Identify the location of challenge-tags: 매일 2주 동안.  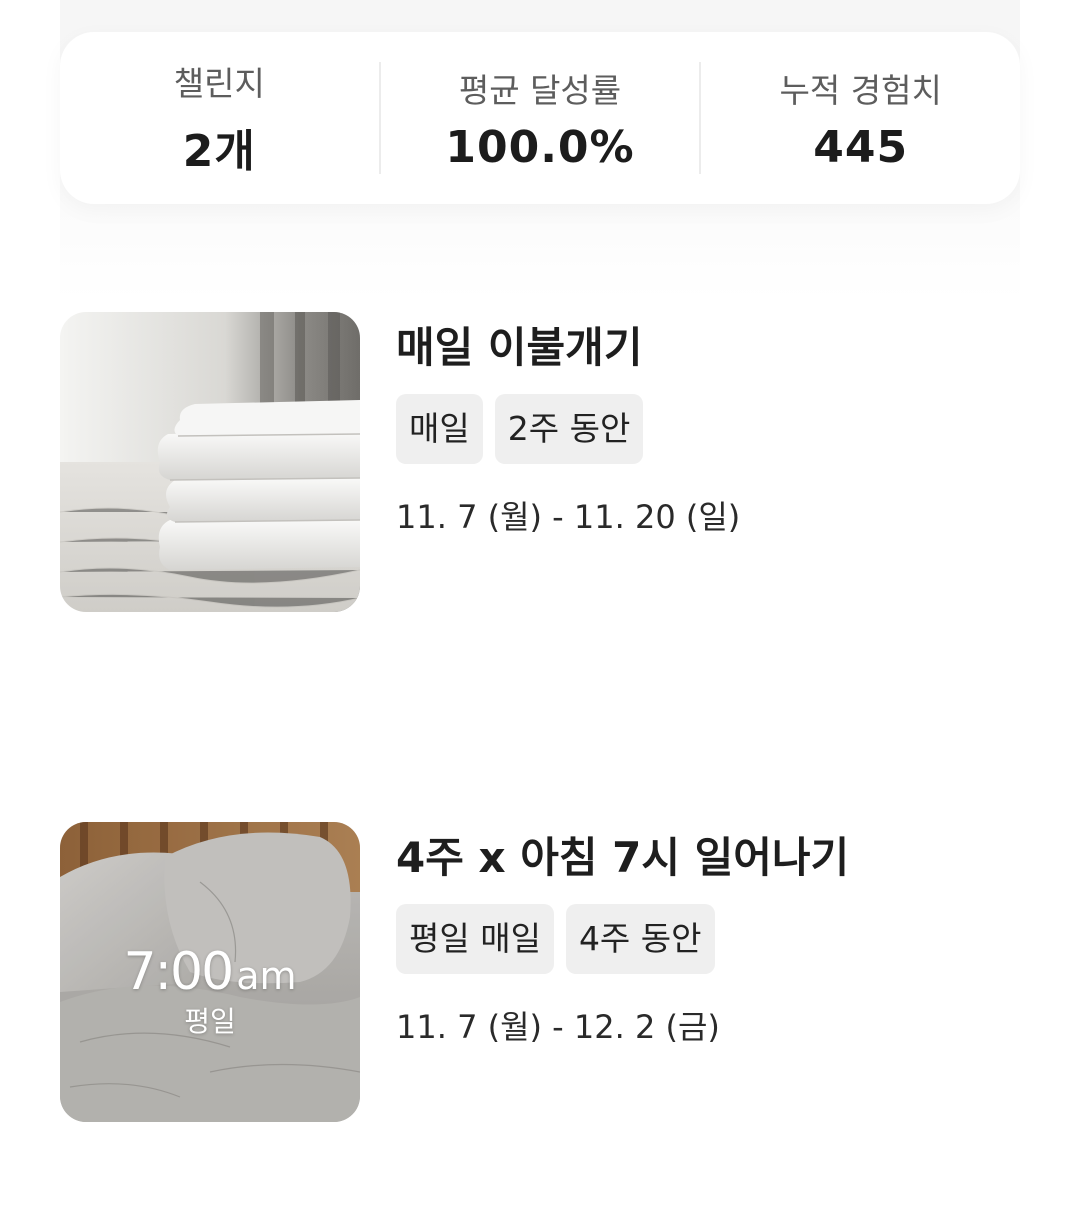
(568, 429).